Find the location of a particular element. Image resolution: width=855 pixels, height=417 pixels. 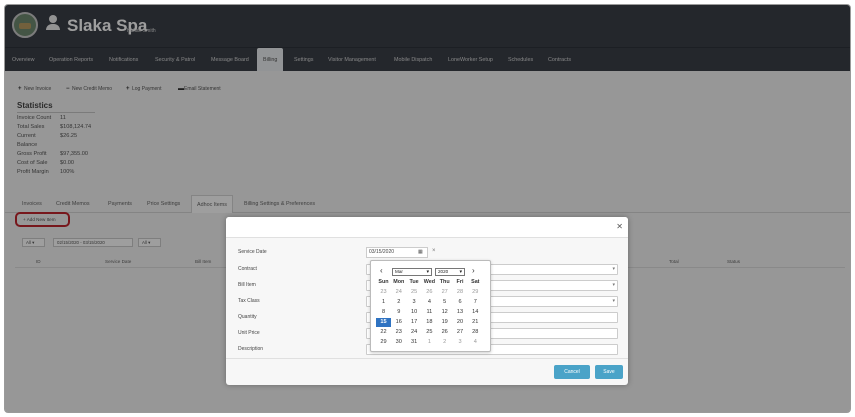

contract-label: Contract is located at coordinates (247, 269).